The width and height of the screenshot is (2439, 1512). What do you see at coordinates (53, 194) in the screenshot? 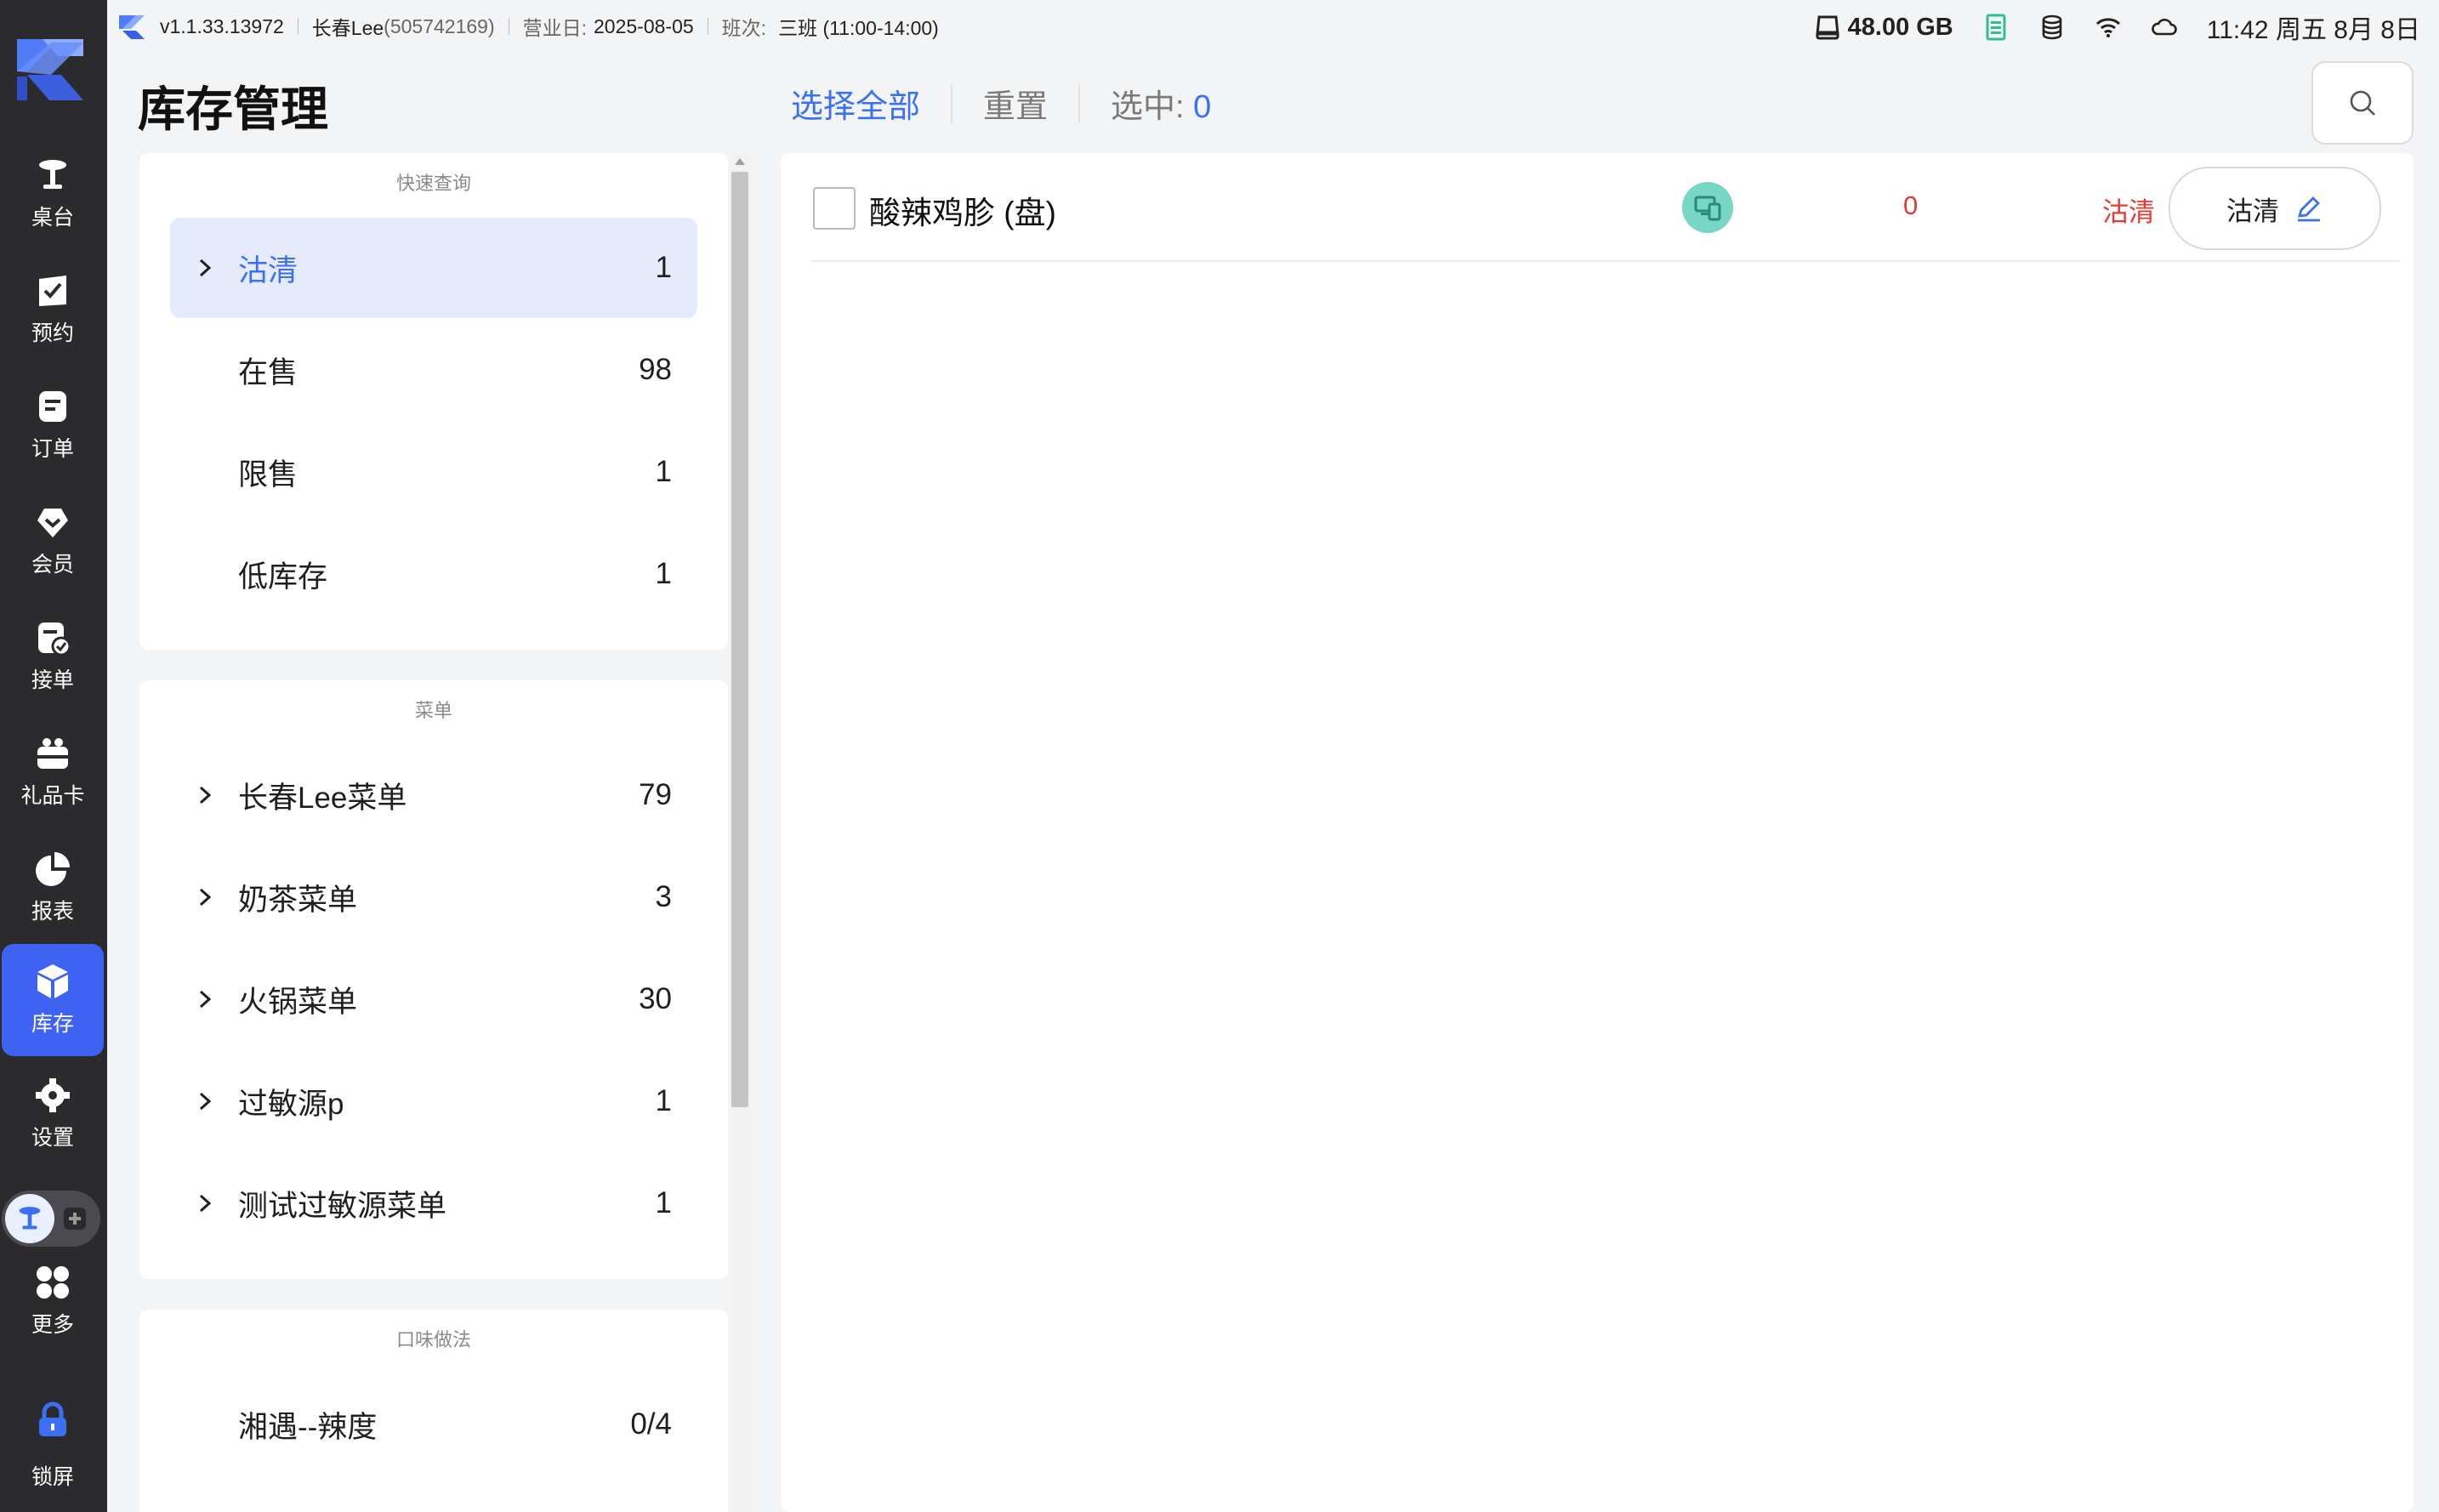
I see `nav-item-table: 桌台` at bounding box center [53, 194].